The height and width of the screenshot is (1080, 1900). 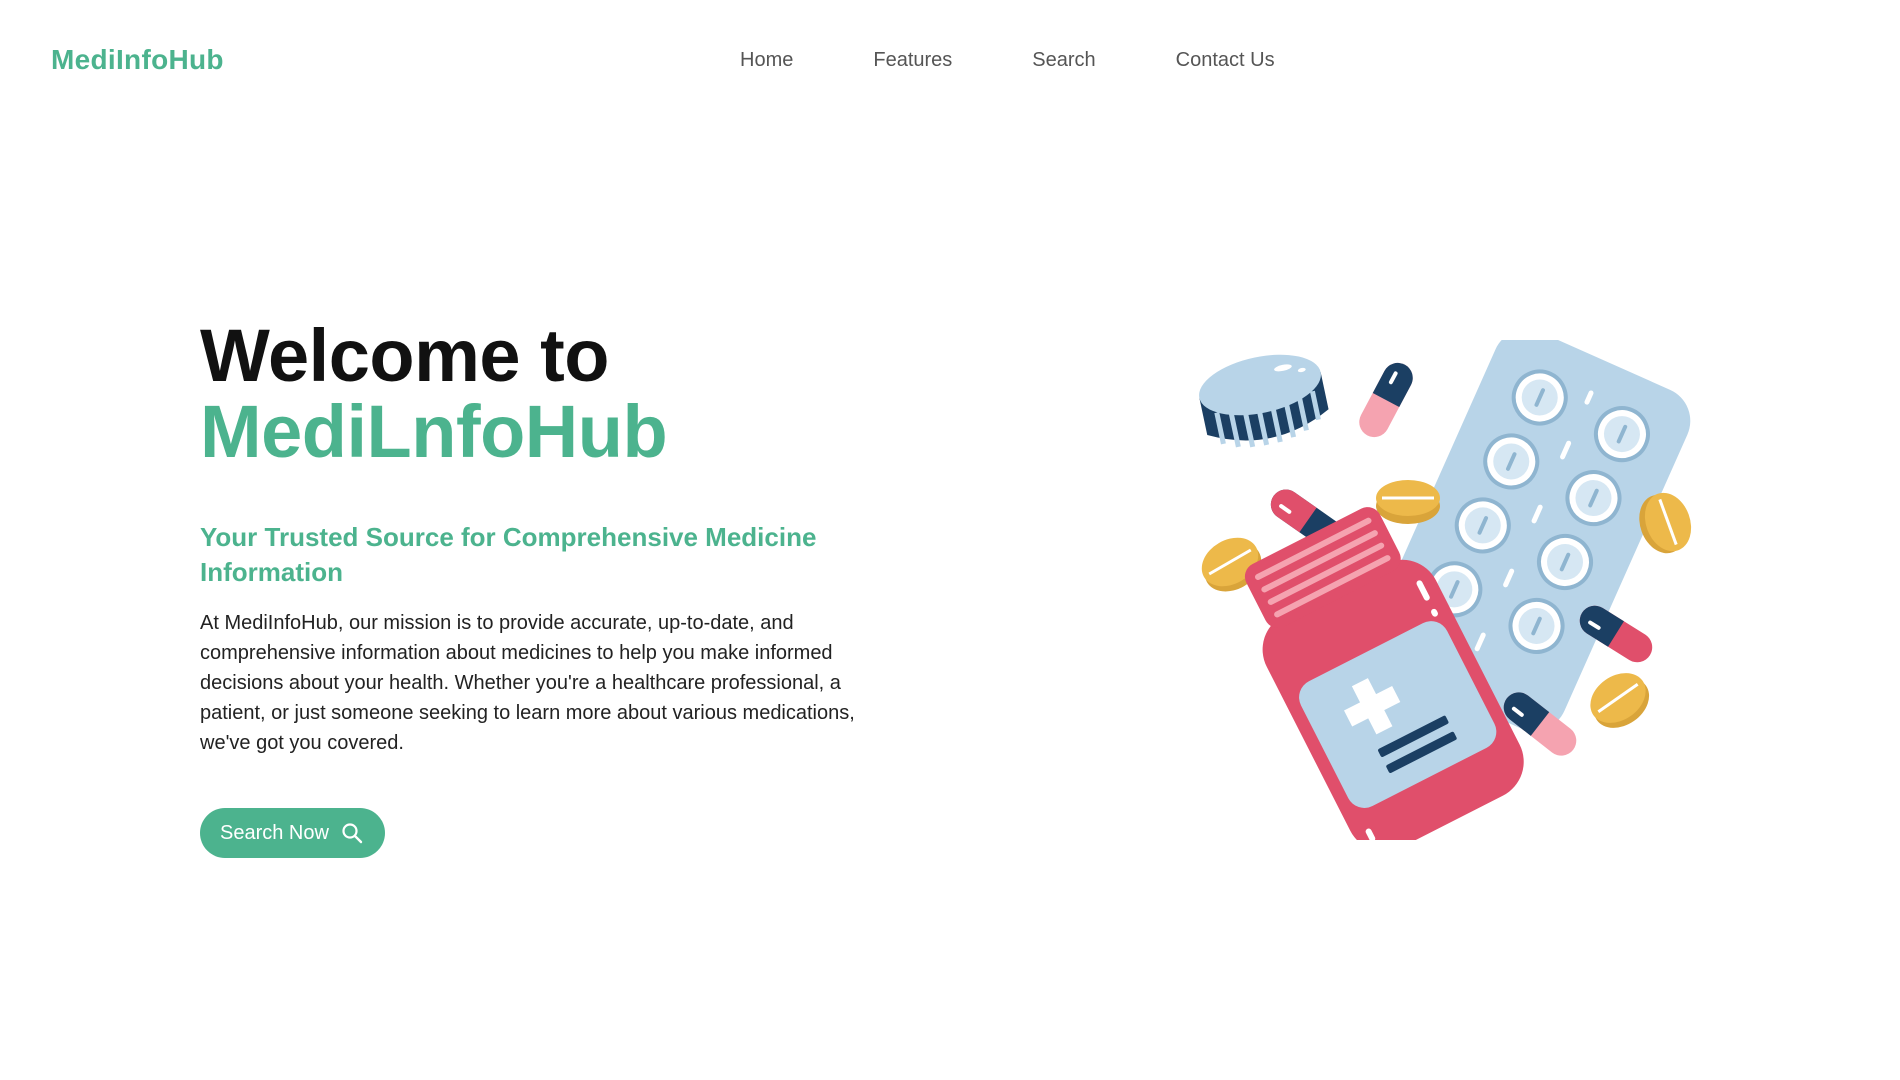 What do you see at coordinates (352, 833) in the screenshot?
I see `search-icon` at bounding box center [352, 833].